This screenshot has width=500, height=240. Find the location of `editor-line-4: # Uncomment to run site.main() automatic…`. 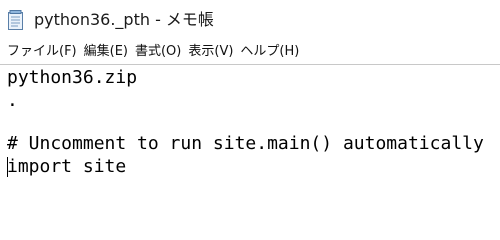

editor-line-4: # Uncomment to run site.main() automatic… is located at coordinates (245, 143).